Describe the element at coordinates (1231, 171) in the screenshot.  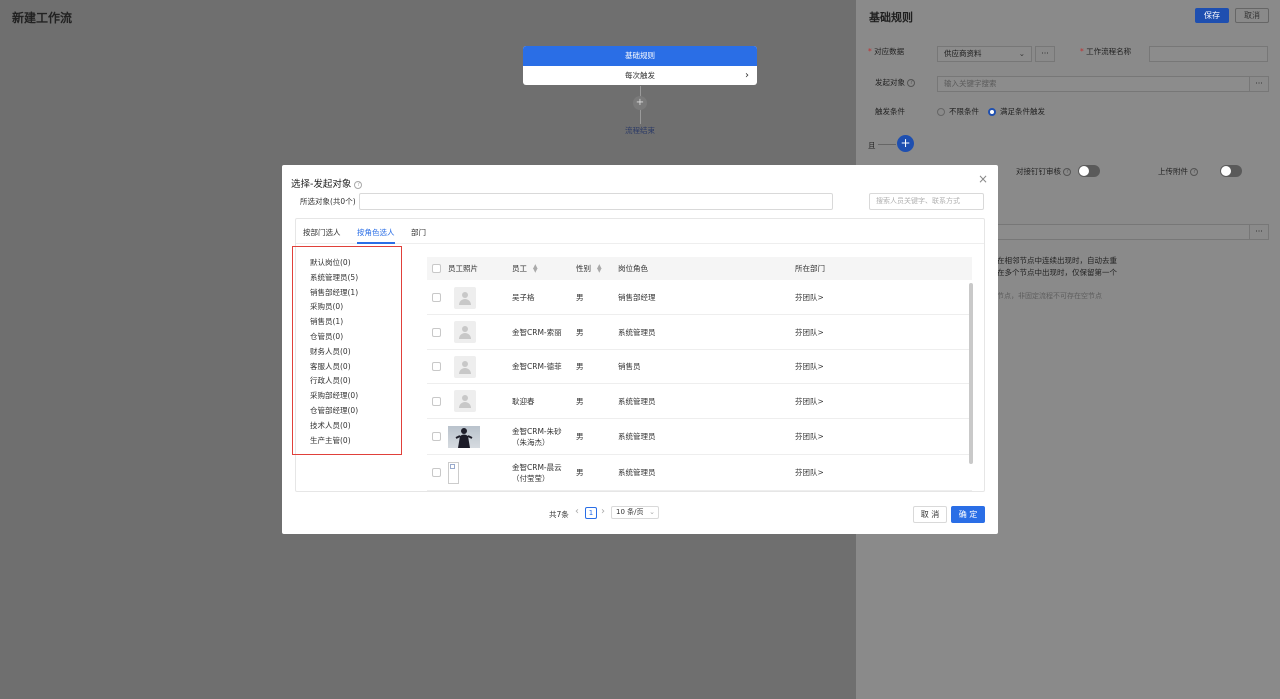
I see `attachment-toggle` at that location.